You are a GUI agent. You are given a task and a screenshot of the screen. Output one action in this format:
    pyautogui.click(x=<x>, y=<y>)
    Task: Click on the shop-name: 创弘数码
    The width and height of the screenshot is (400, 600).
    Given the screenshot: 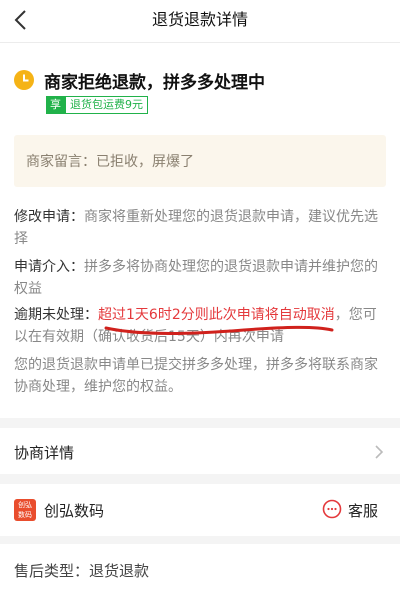 What is the action you would take?
    pyautogui.click(x=74, y=510)
    